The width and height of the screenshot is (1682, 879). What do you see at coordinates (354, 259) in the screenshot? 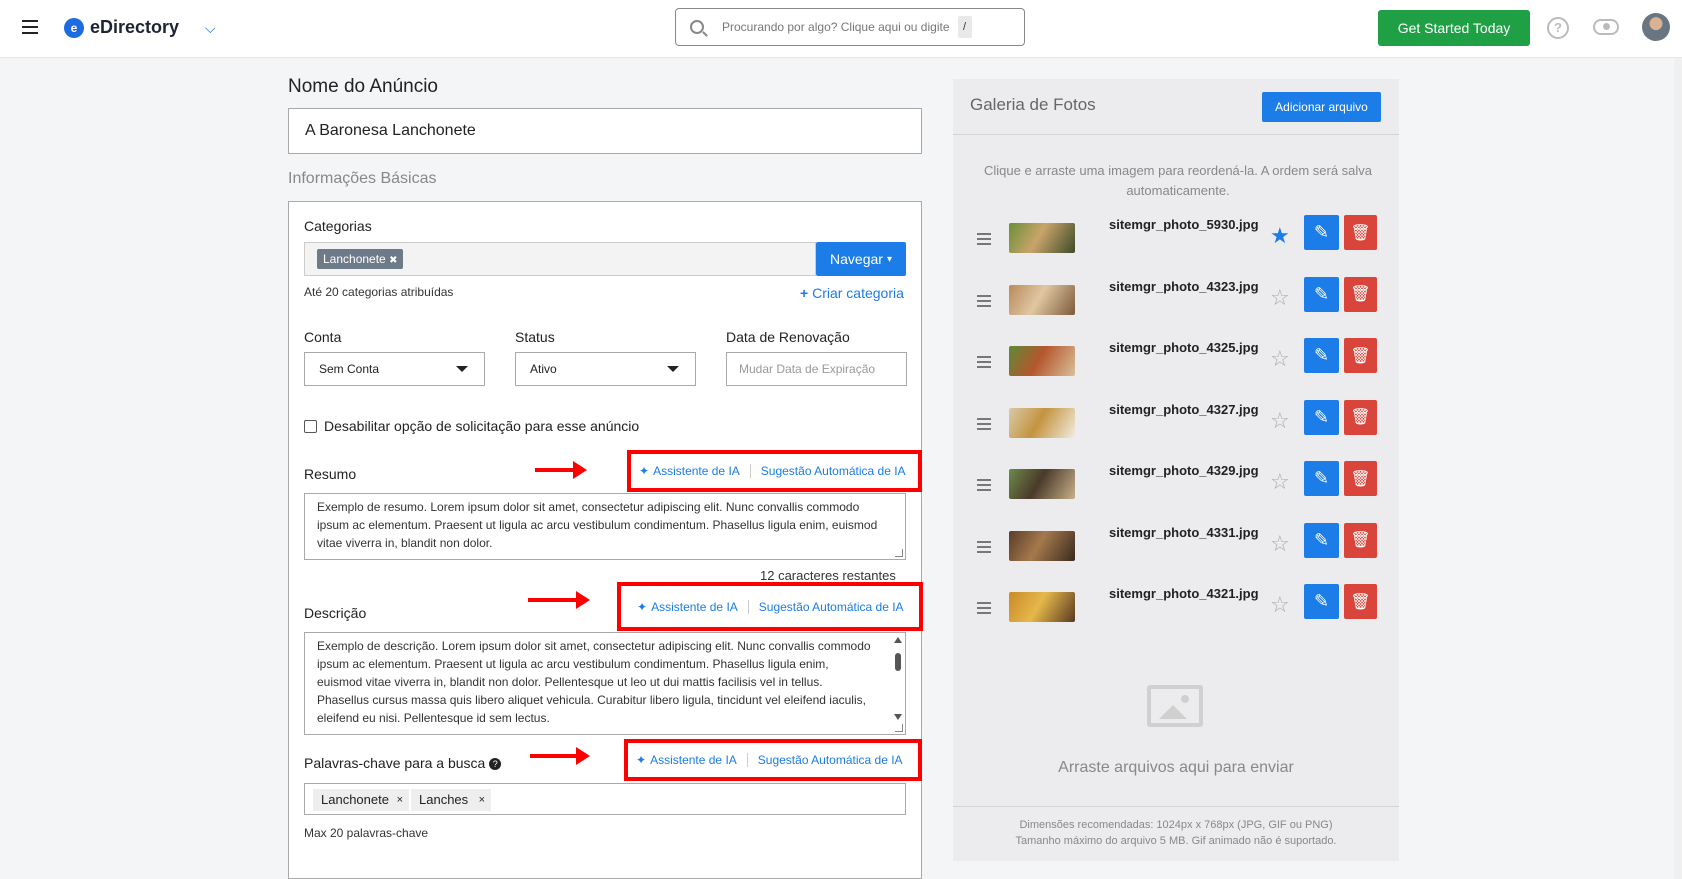
I see `category-tag-label: Lanchonete` at bounding box center [354, 259].